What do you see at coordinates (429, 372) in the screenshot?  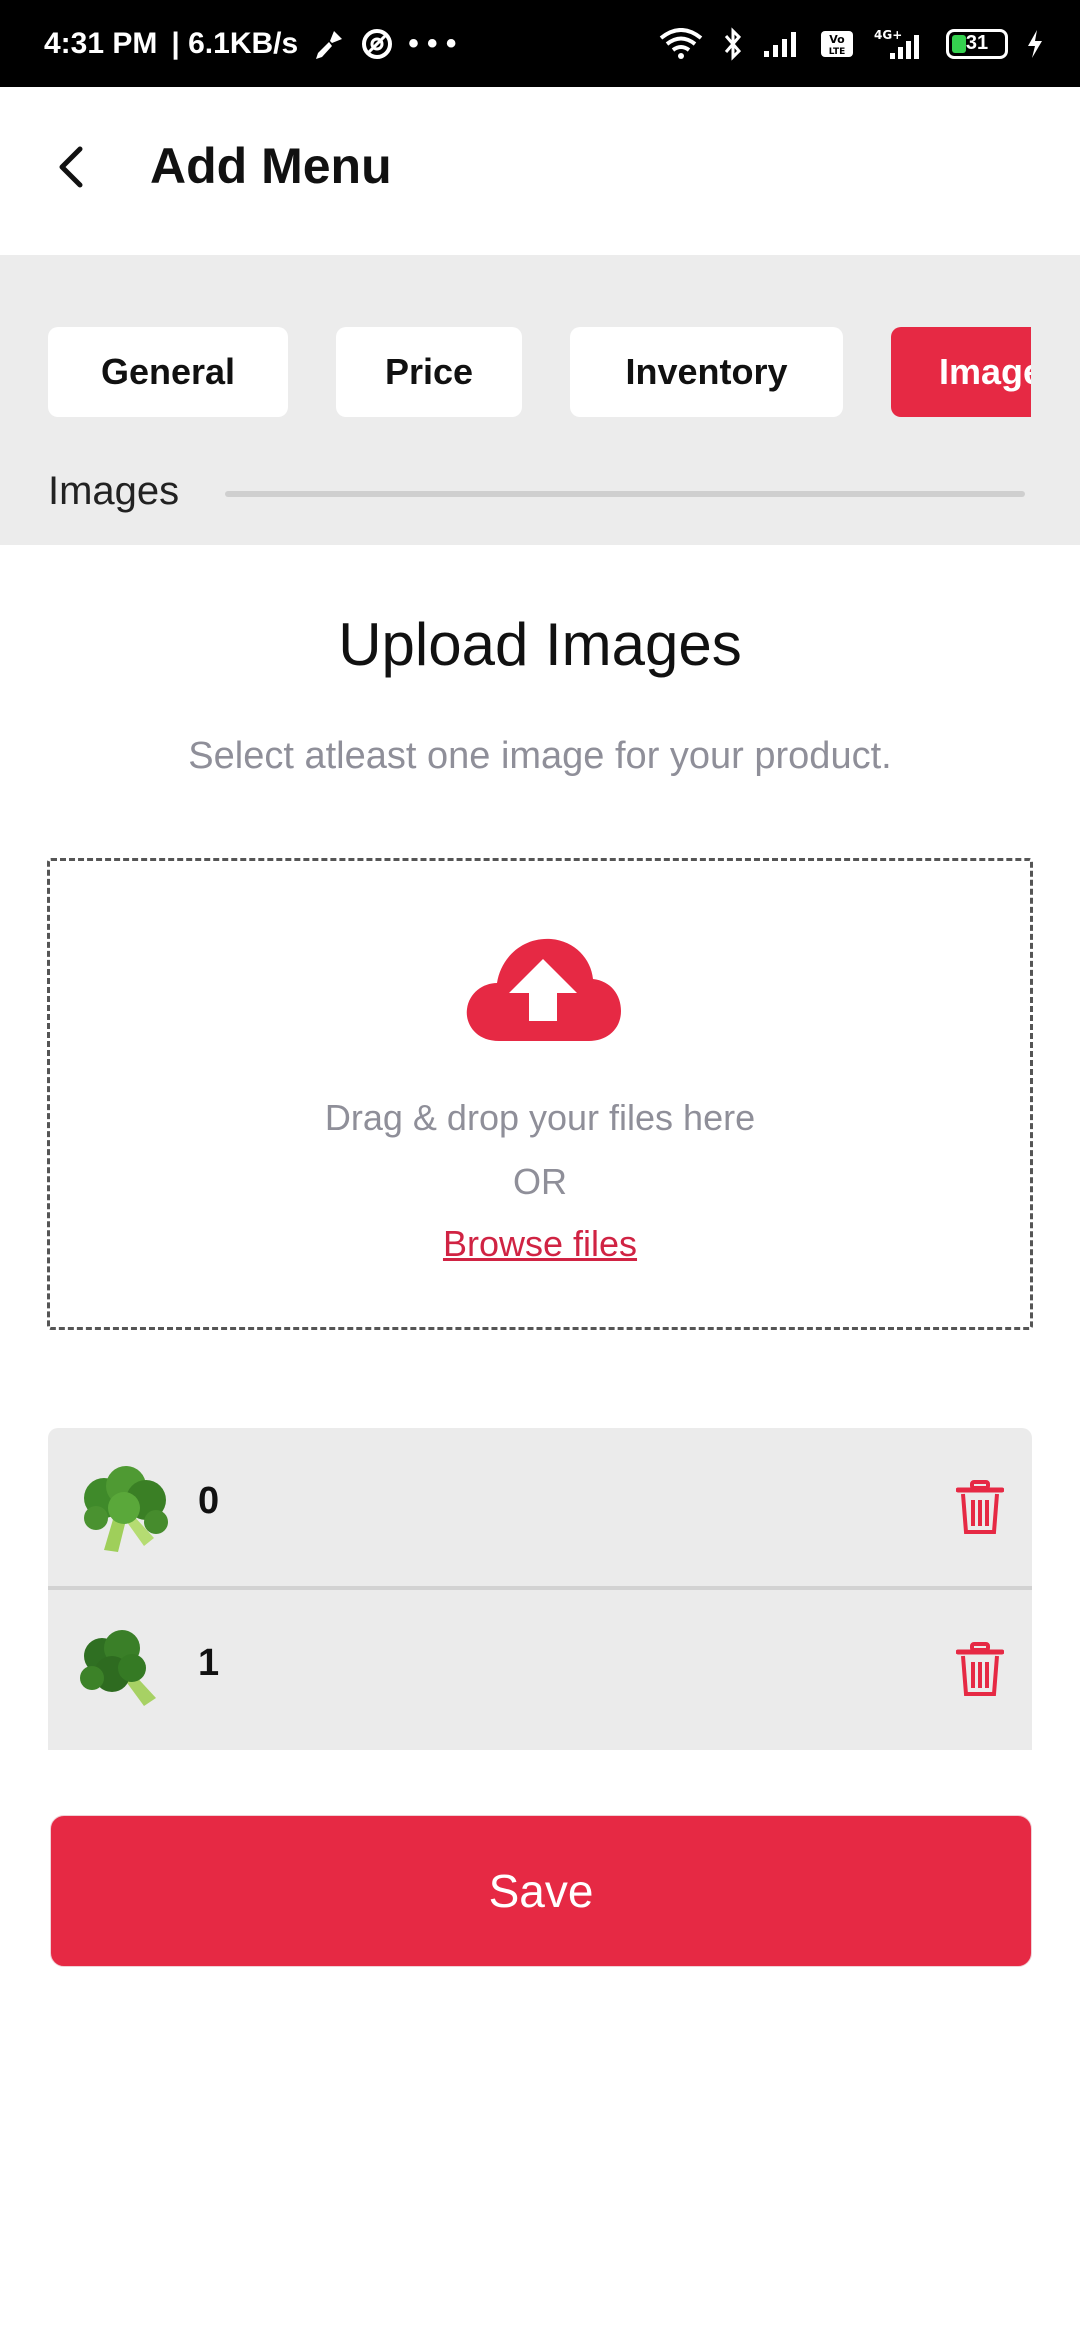 I see `tab-price: Price` at bounding box center [429, 372].